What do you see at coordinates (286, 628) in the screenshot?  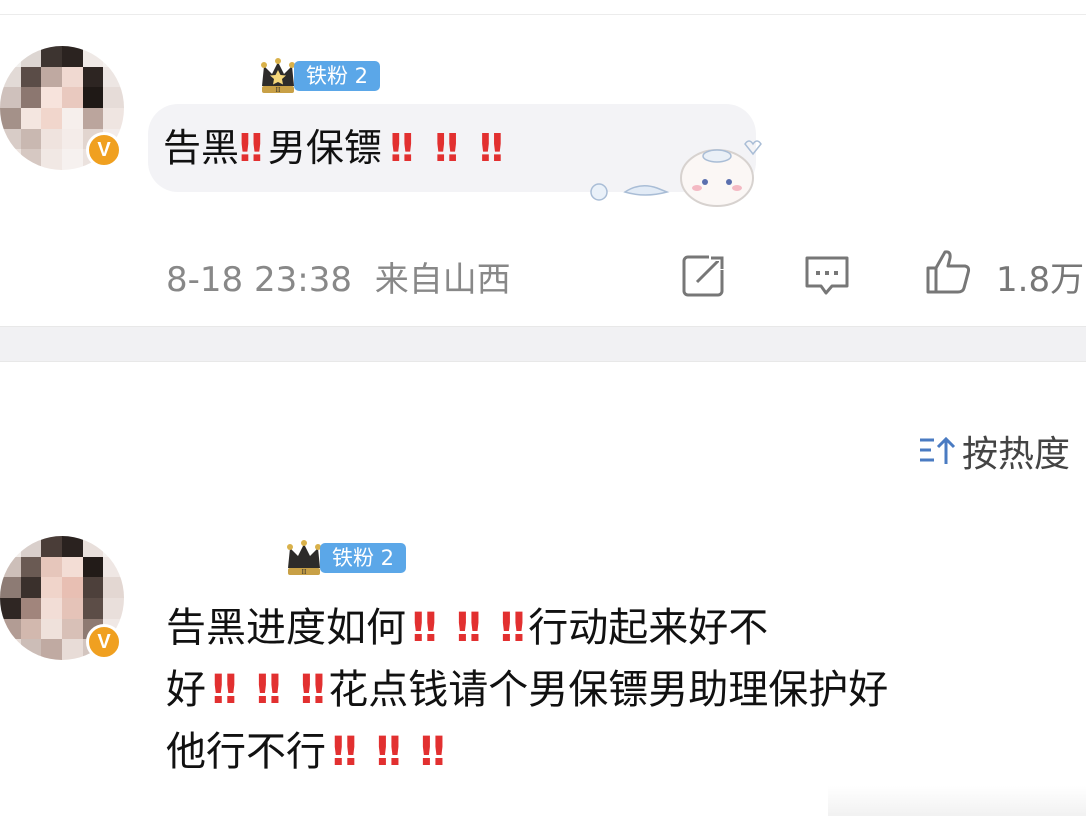 I see `text-segment: 告黑进度如何` at bounding box center [286, 628].